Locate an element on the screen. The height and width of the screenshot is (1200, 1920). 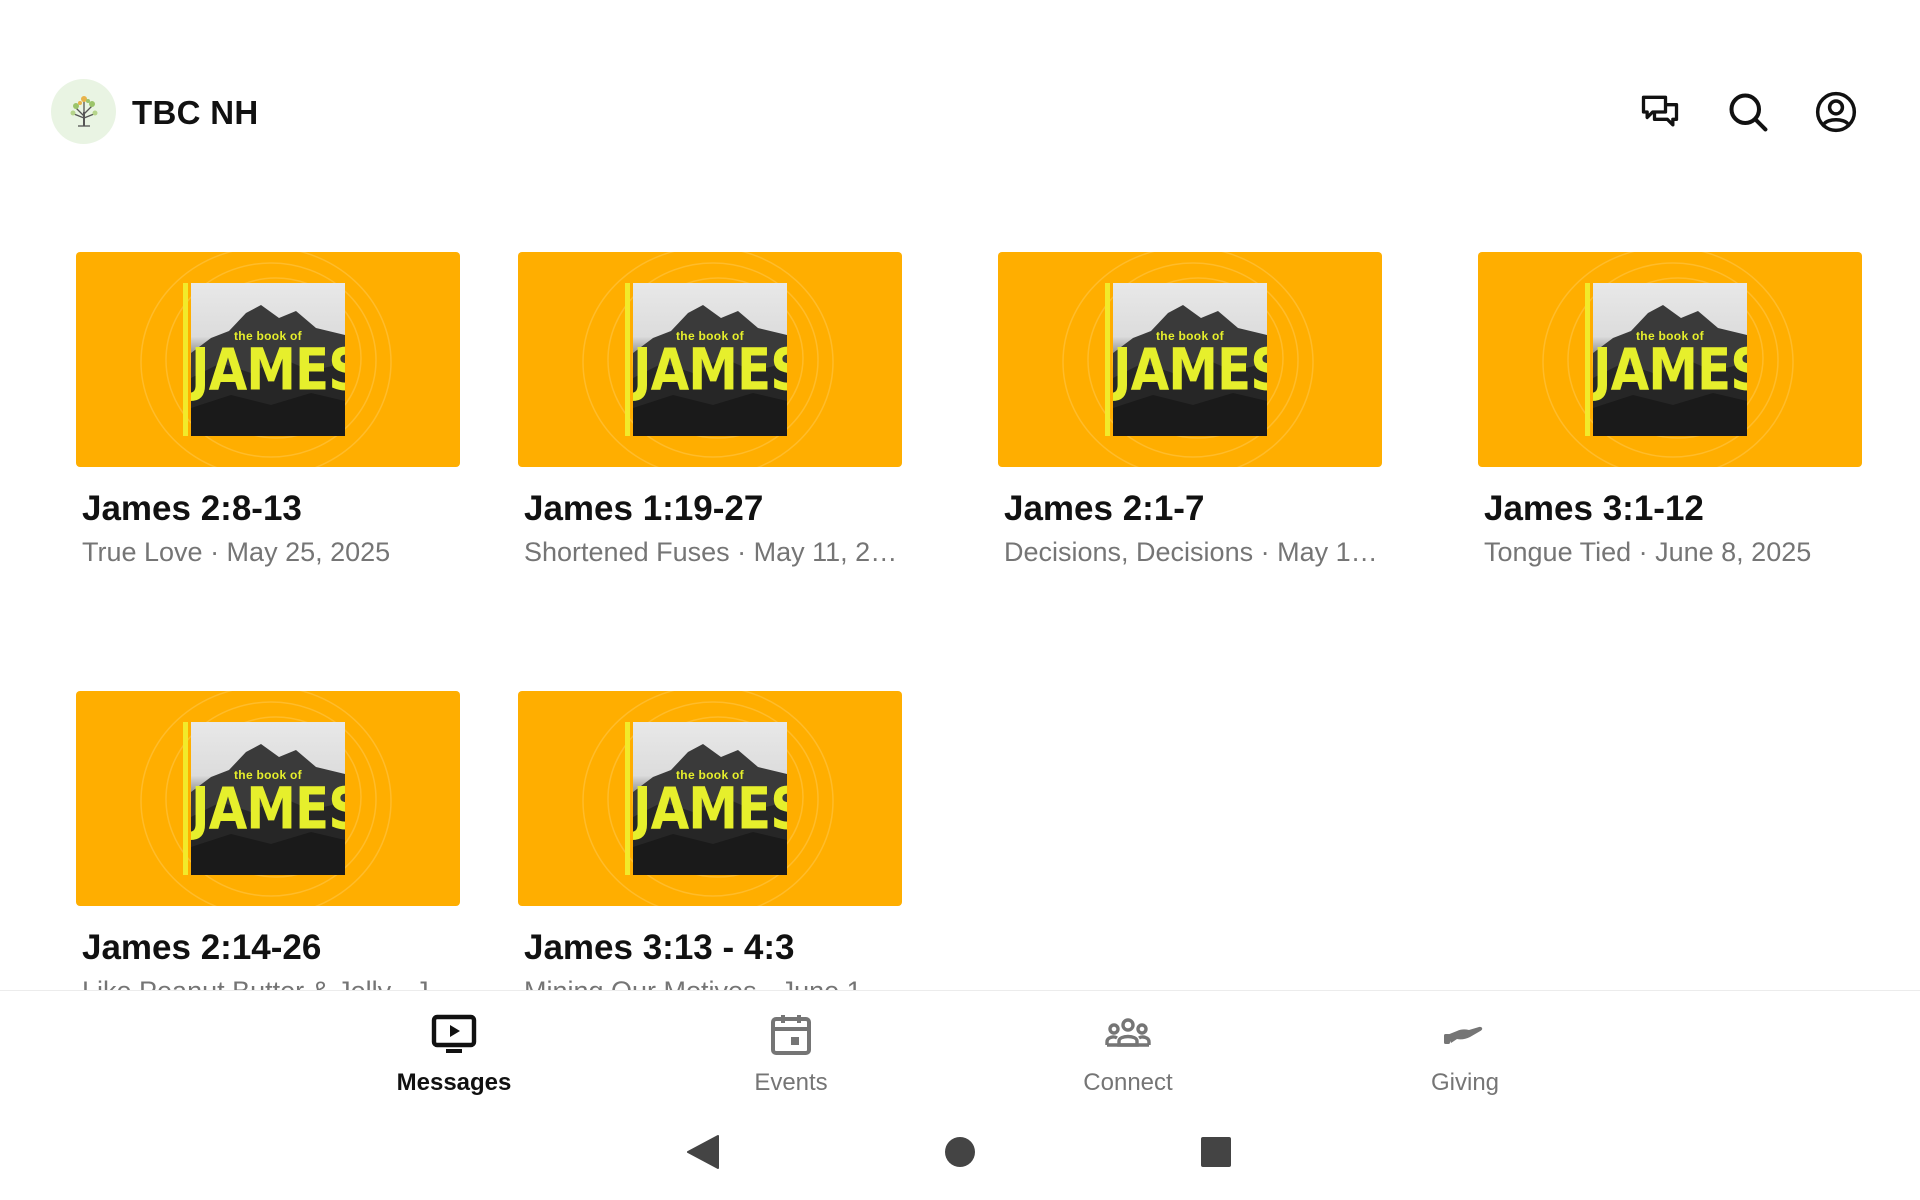
recents-square-icon is located at coordinates (1216, 1152).